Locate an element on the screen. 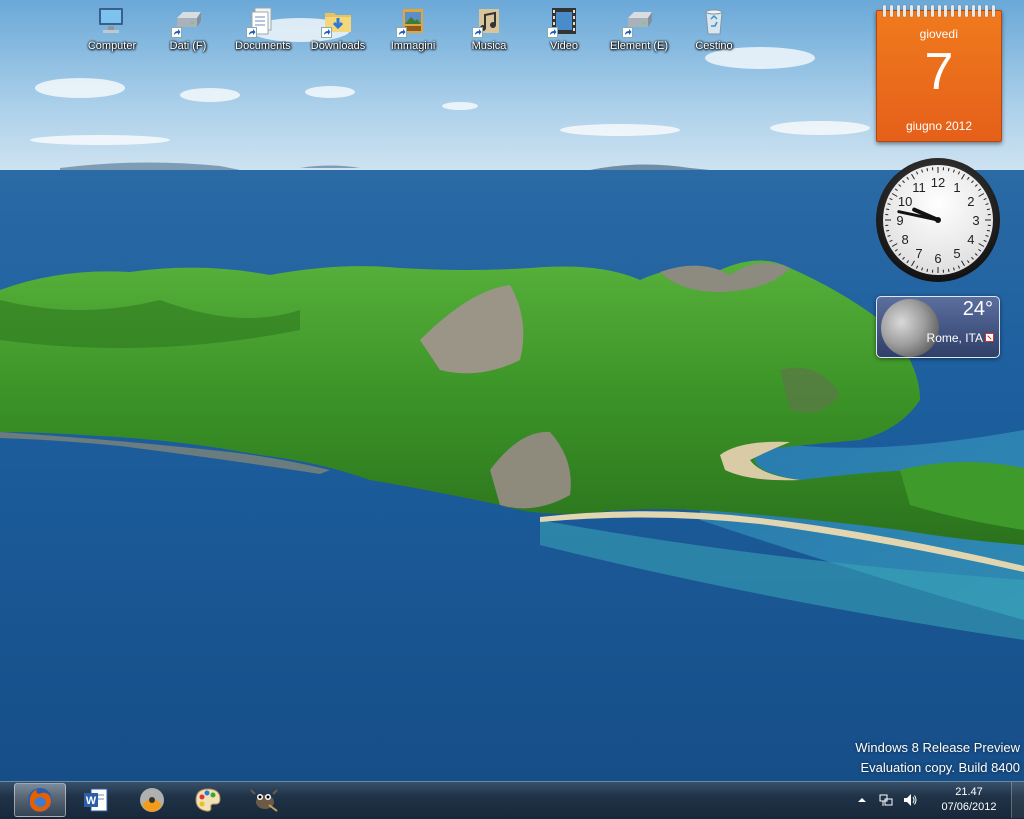  desktop-icon-label: Musica is located at coordinates (489, 46).